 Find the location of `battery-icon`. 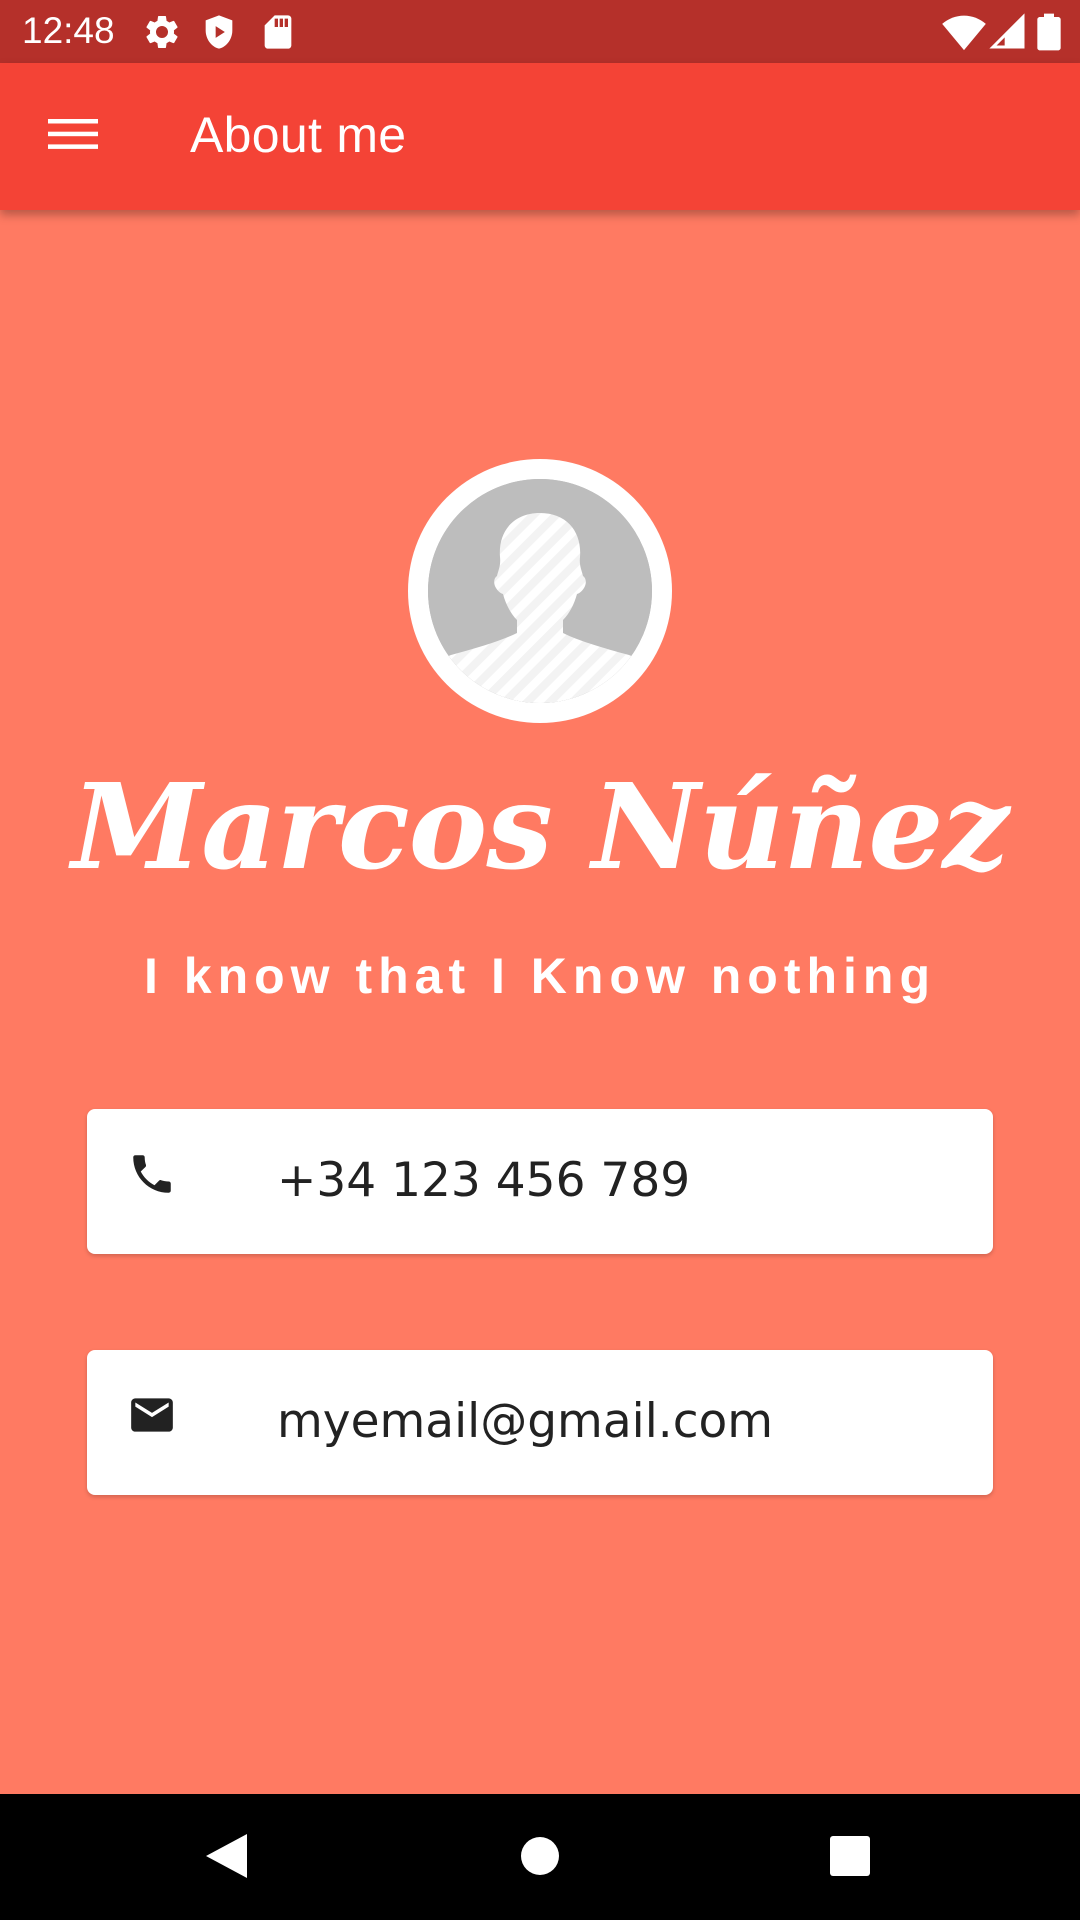

battery-icon is located at coordinates (1049, 32).